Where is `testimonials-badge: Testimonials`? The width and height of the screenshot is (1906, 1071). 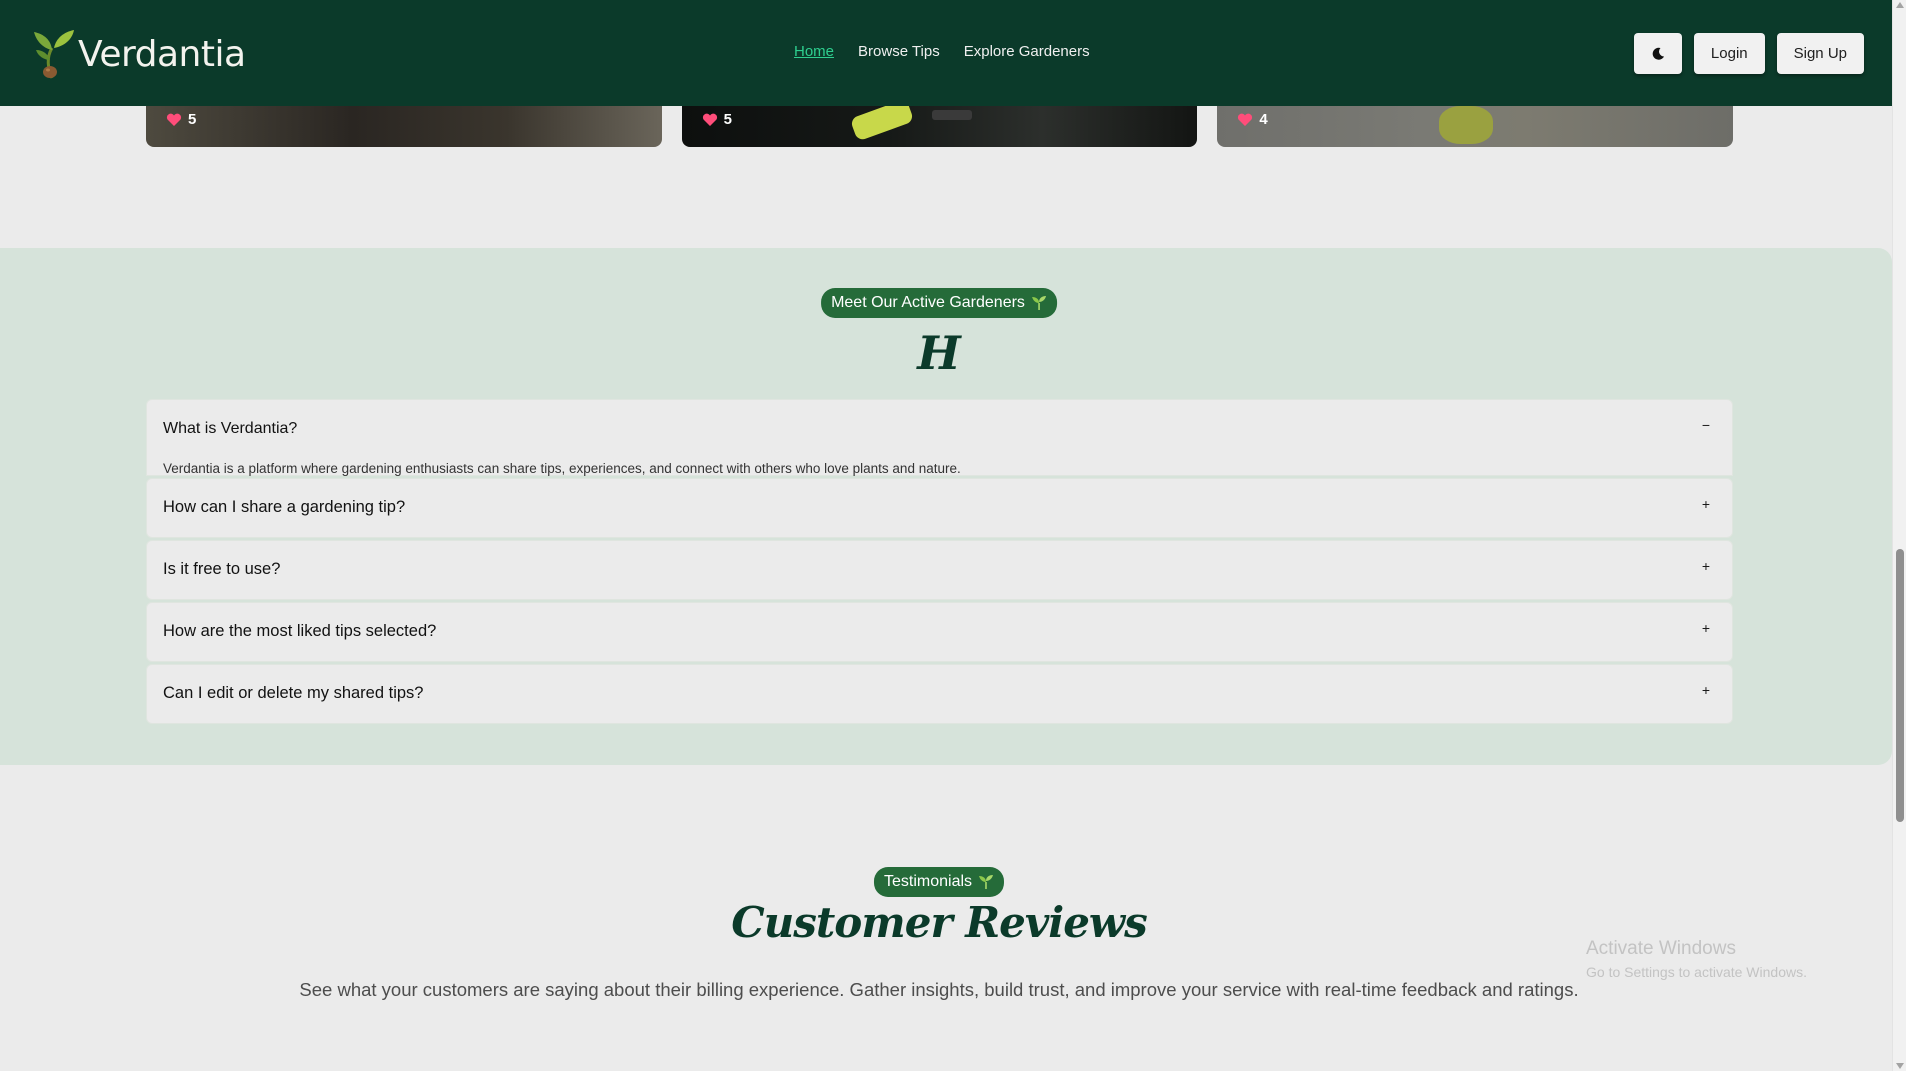 testimonials-badge: Testimonials is located at coordinates (939, 882).